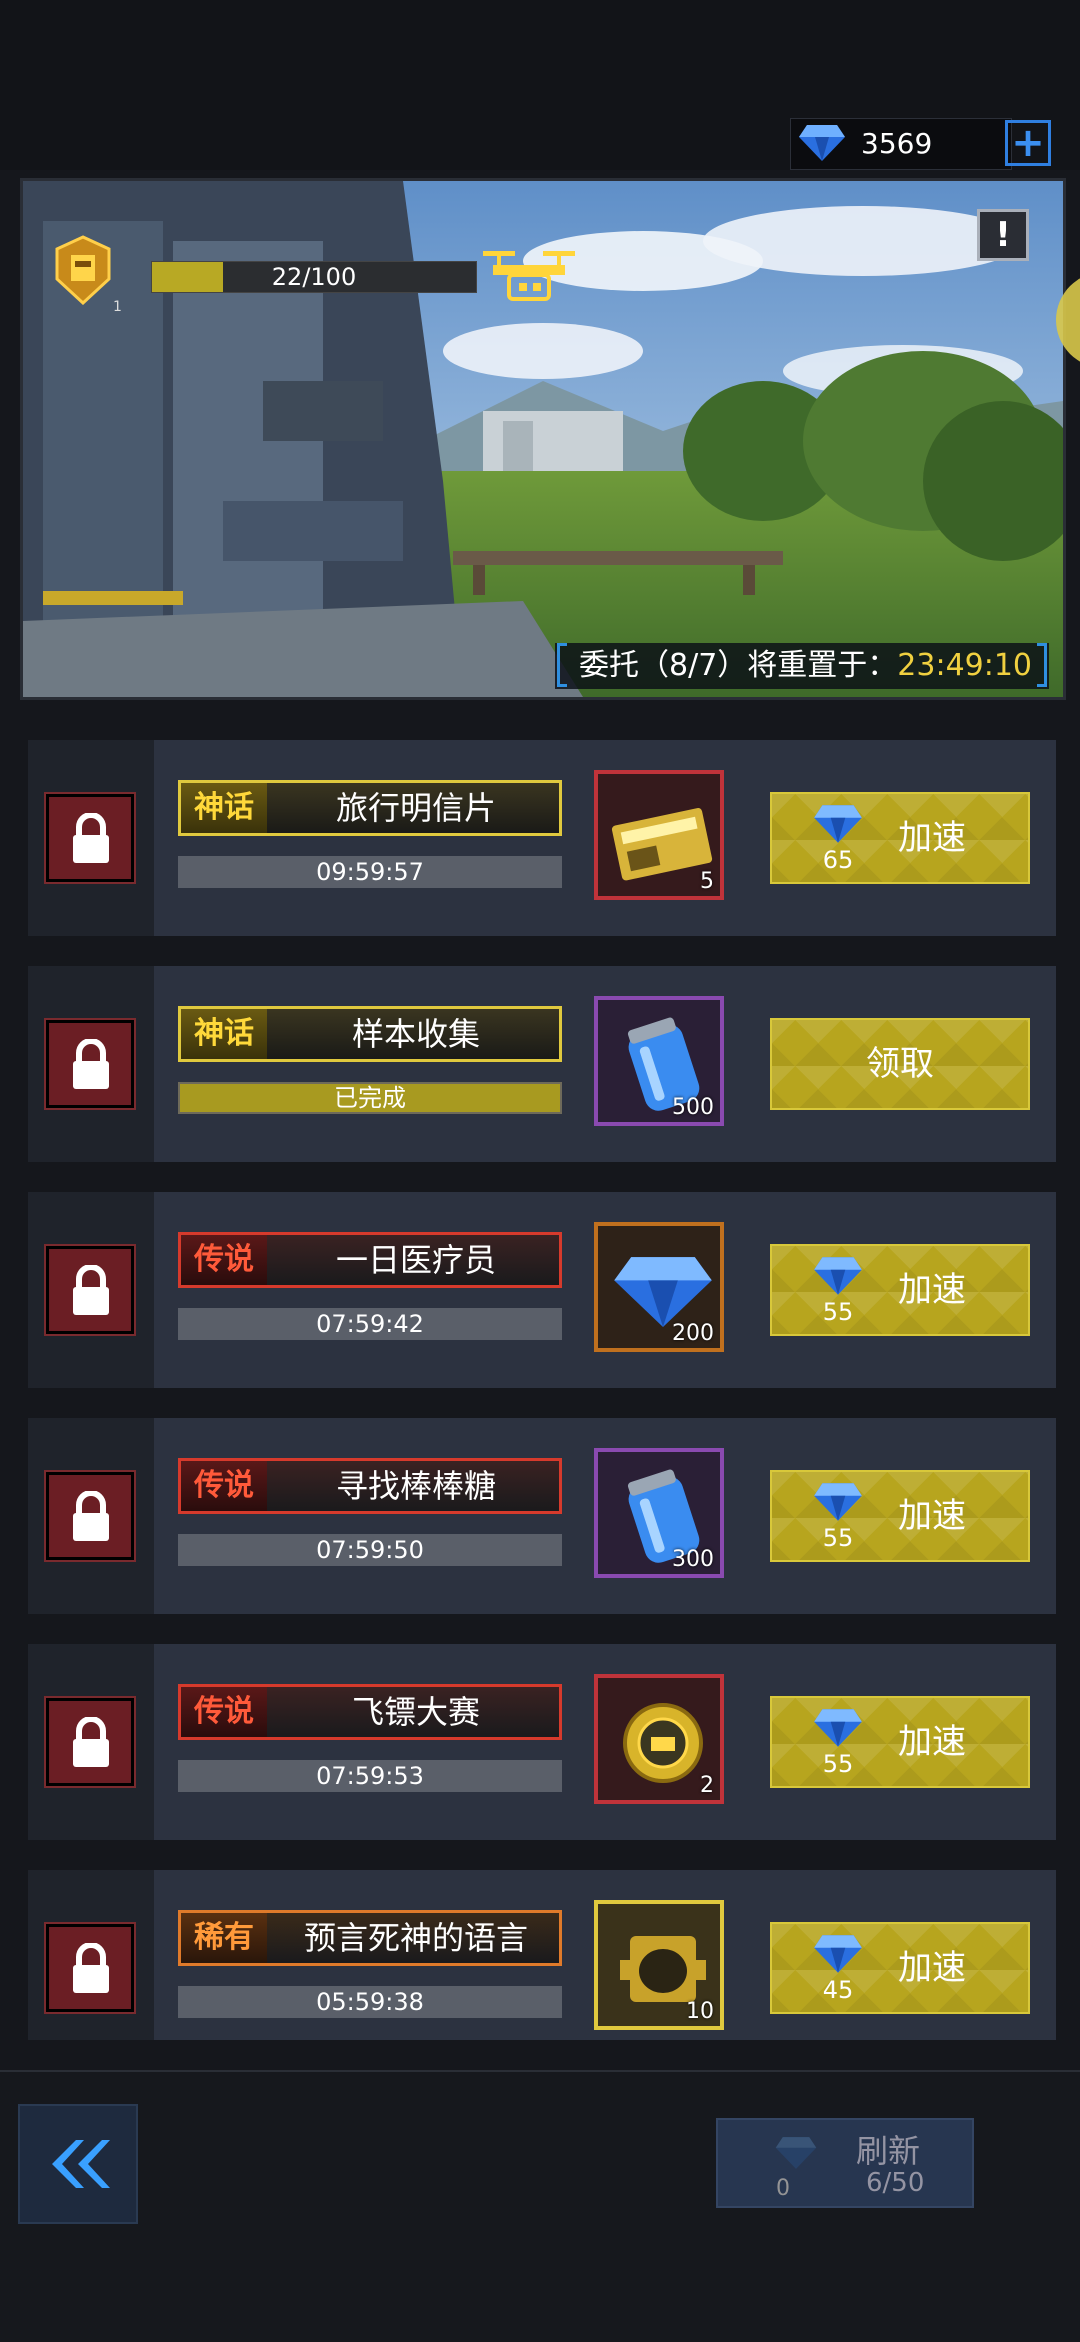  Describe the element at coordinates (700, 2011) in the screenshot. I see `reward-quantity: 10` at that location.